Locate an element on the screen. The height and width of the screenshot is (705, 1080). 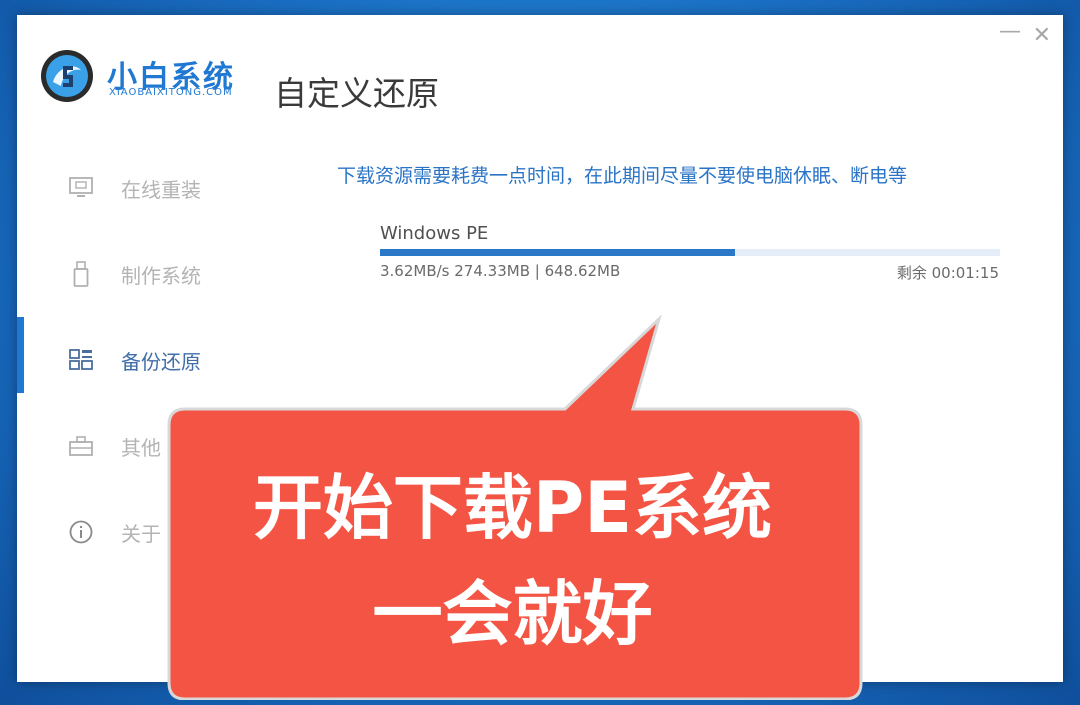
download-progress-fill is located at coordinates (557, 252).